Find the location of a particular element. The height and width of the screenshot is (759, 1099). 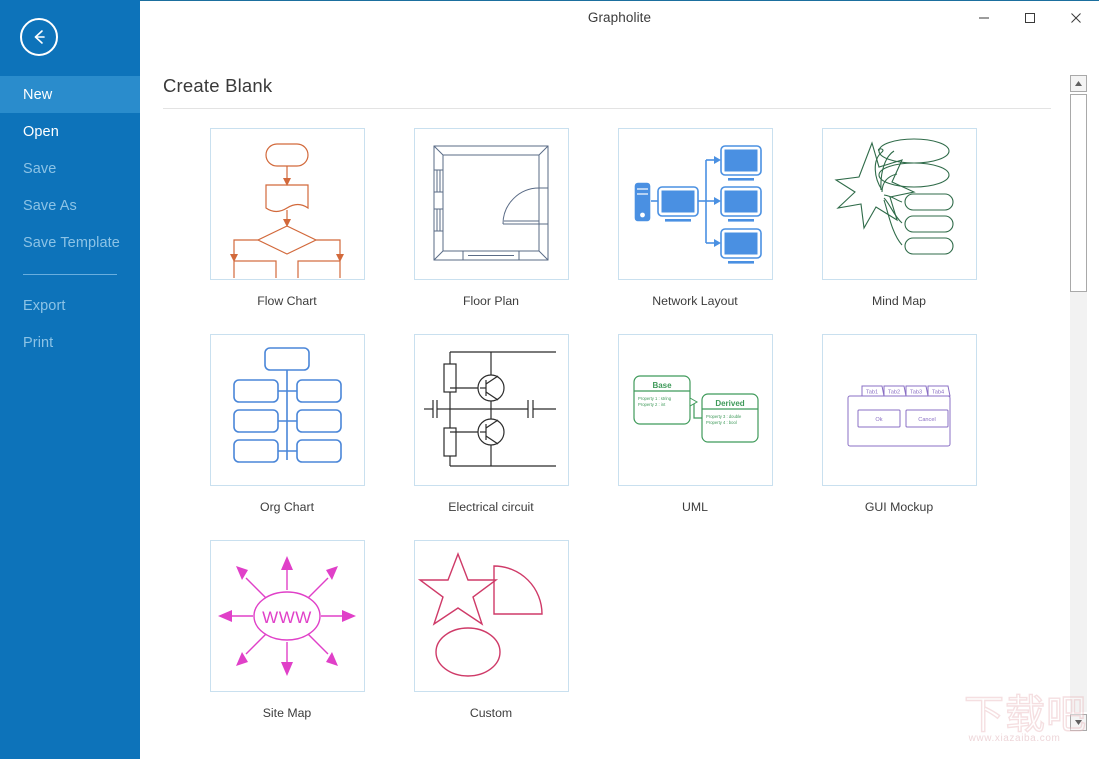

uml-base-title: Base is located at coordinates (662, 385).